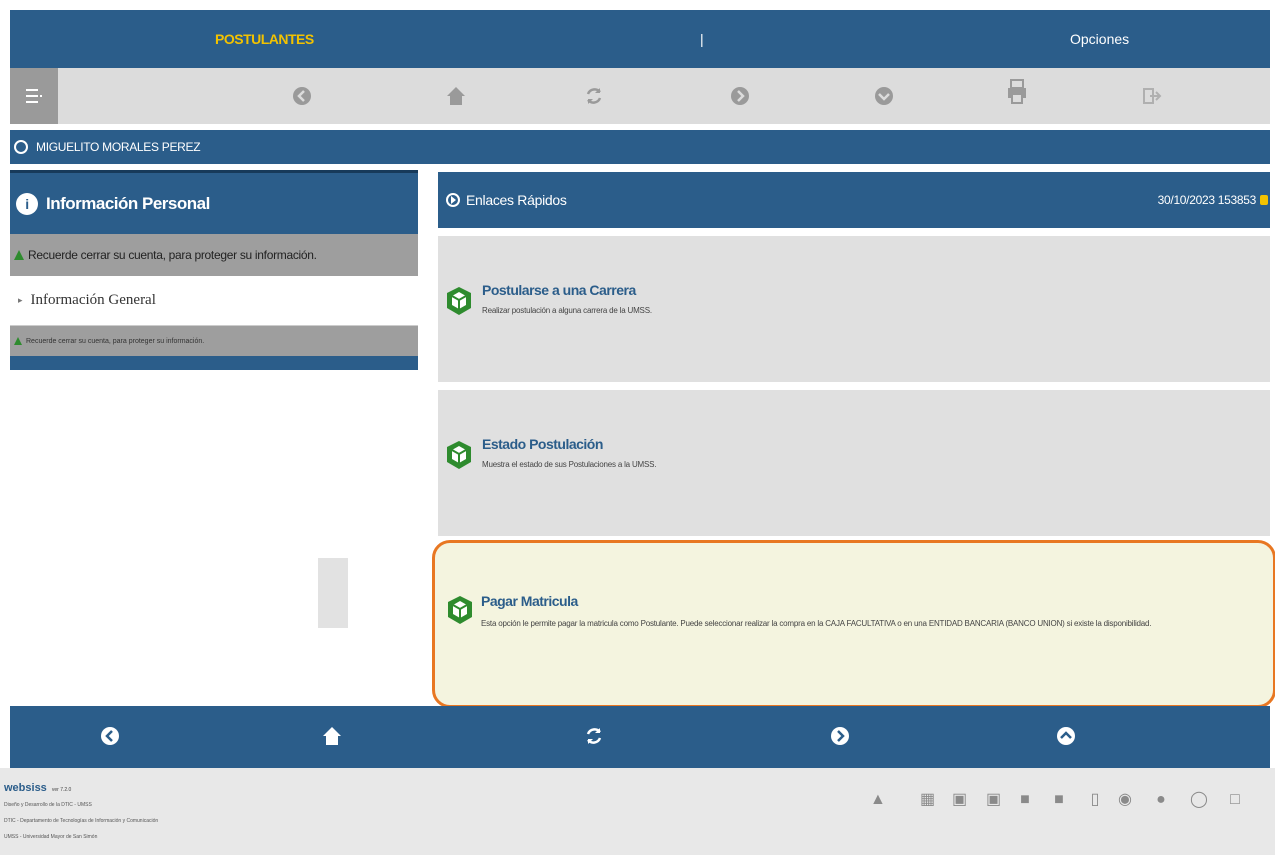  I want to click on user-name: MIGUELITO MORALES PEREZ, so click(118, 147).